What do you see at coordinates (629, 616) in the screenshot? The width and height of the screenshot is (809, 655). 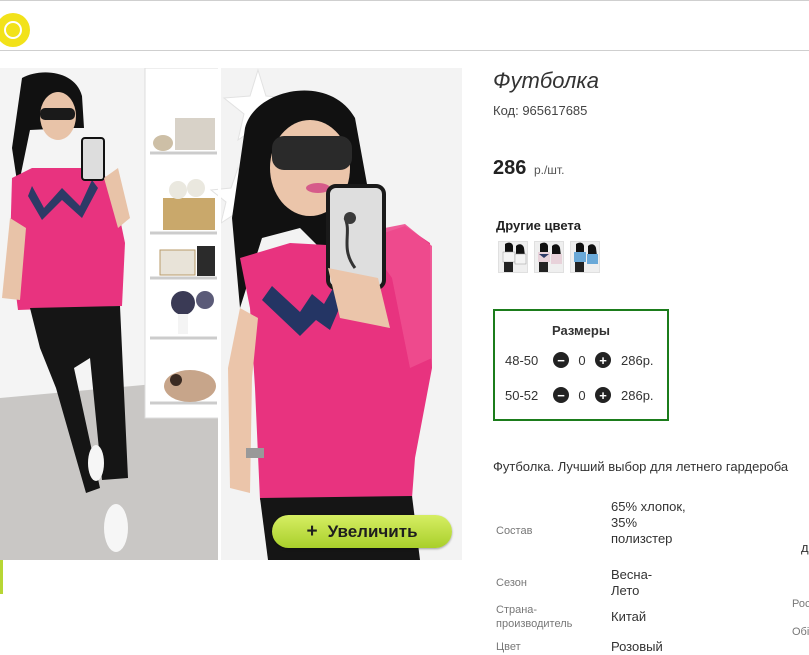 I see `spec-value-country: Китай` at bounding box center [629, 616].